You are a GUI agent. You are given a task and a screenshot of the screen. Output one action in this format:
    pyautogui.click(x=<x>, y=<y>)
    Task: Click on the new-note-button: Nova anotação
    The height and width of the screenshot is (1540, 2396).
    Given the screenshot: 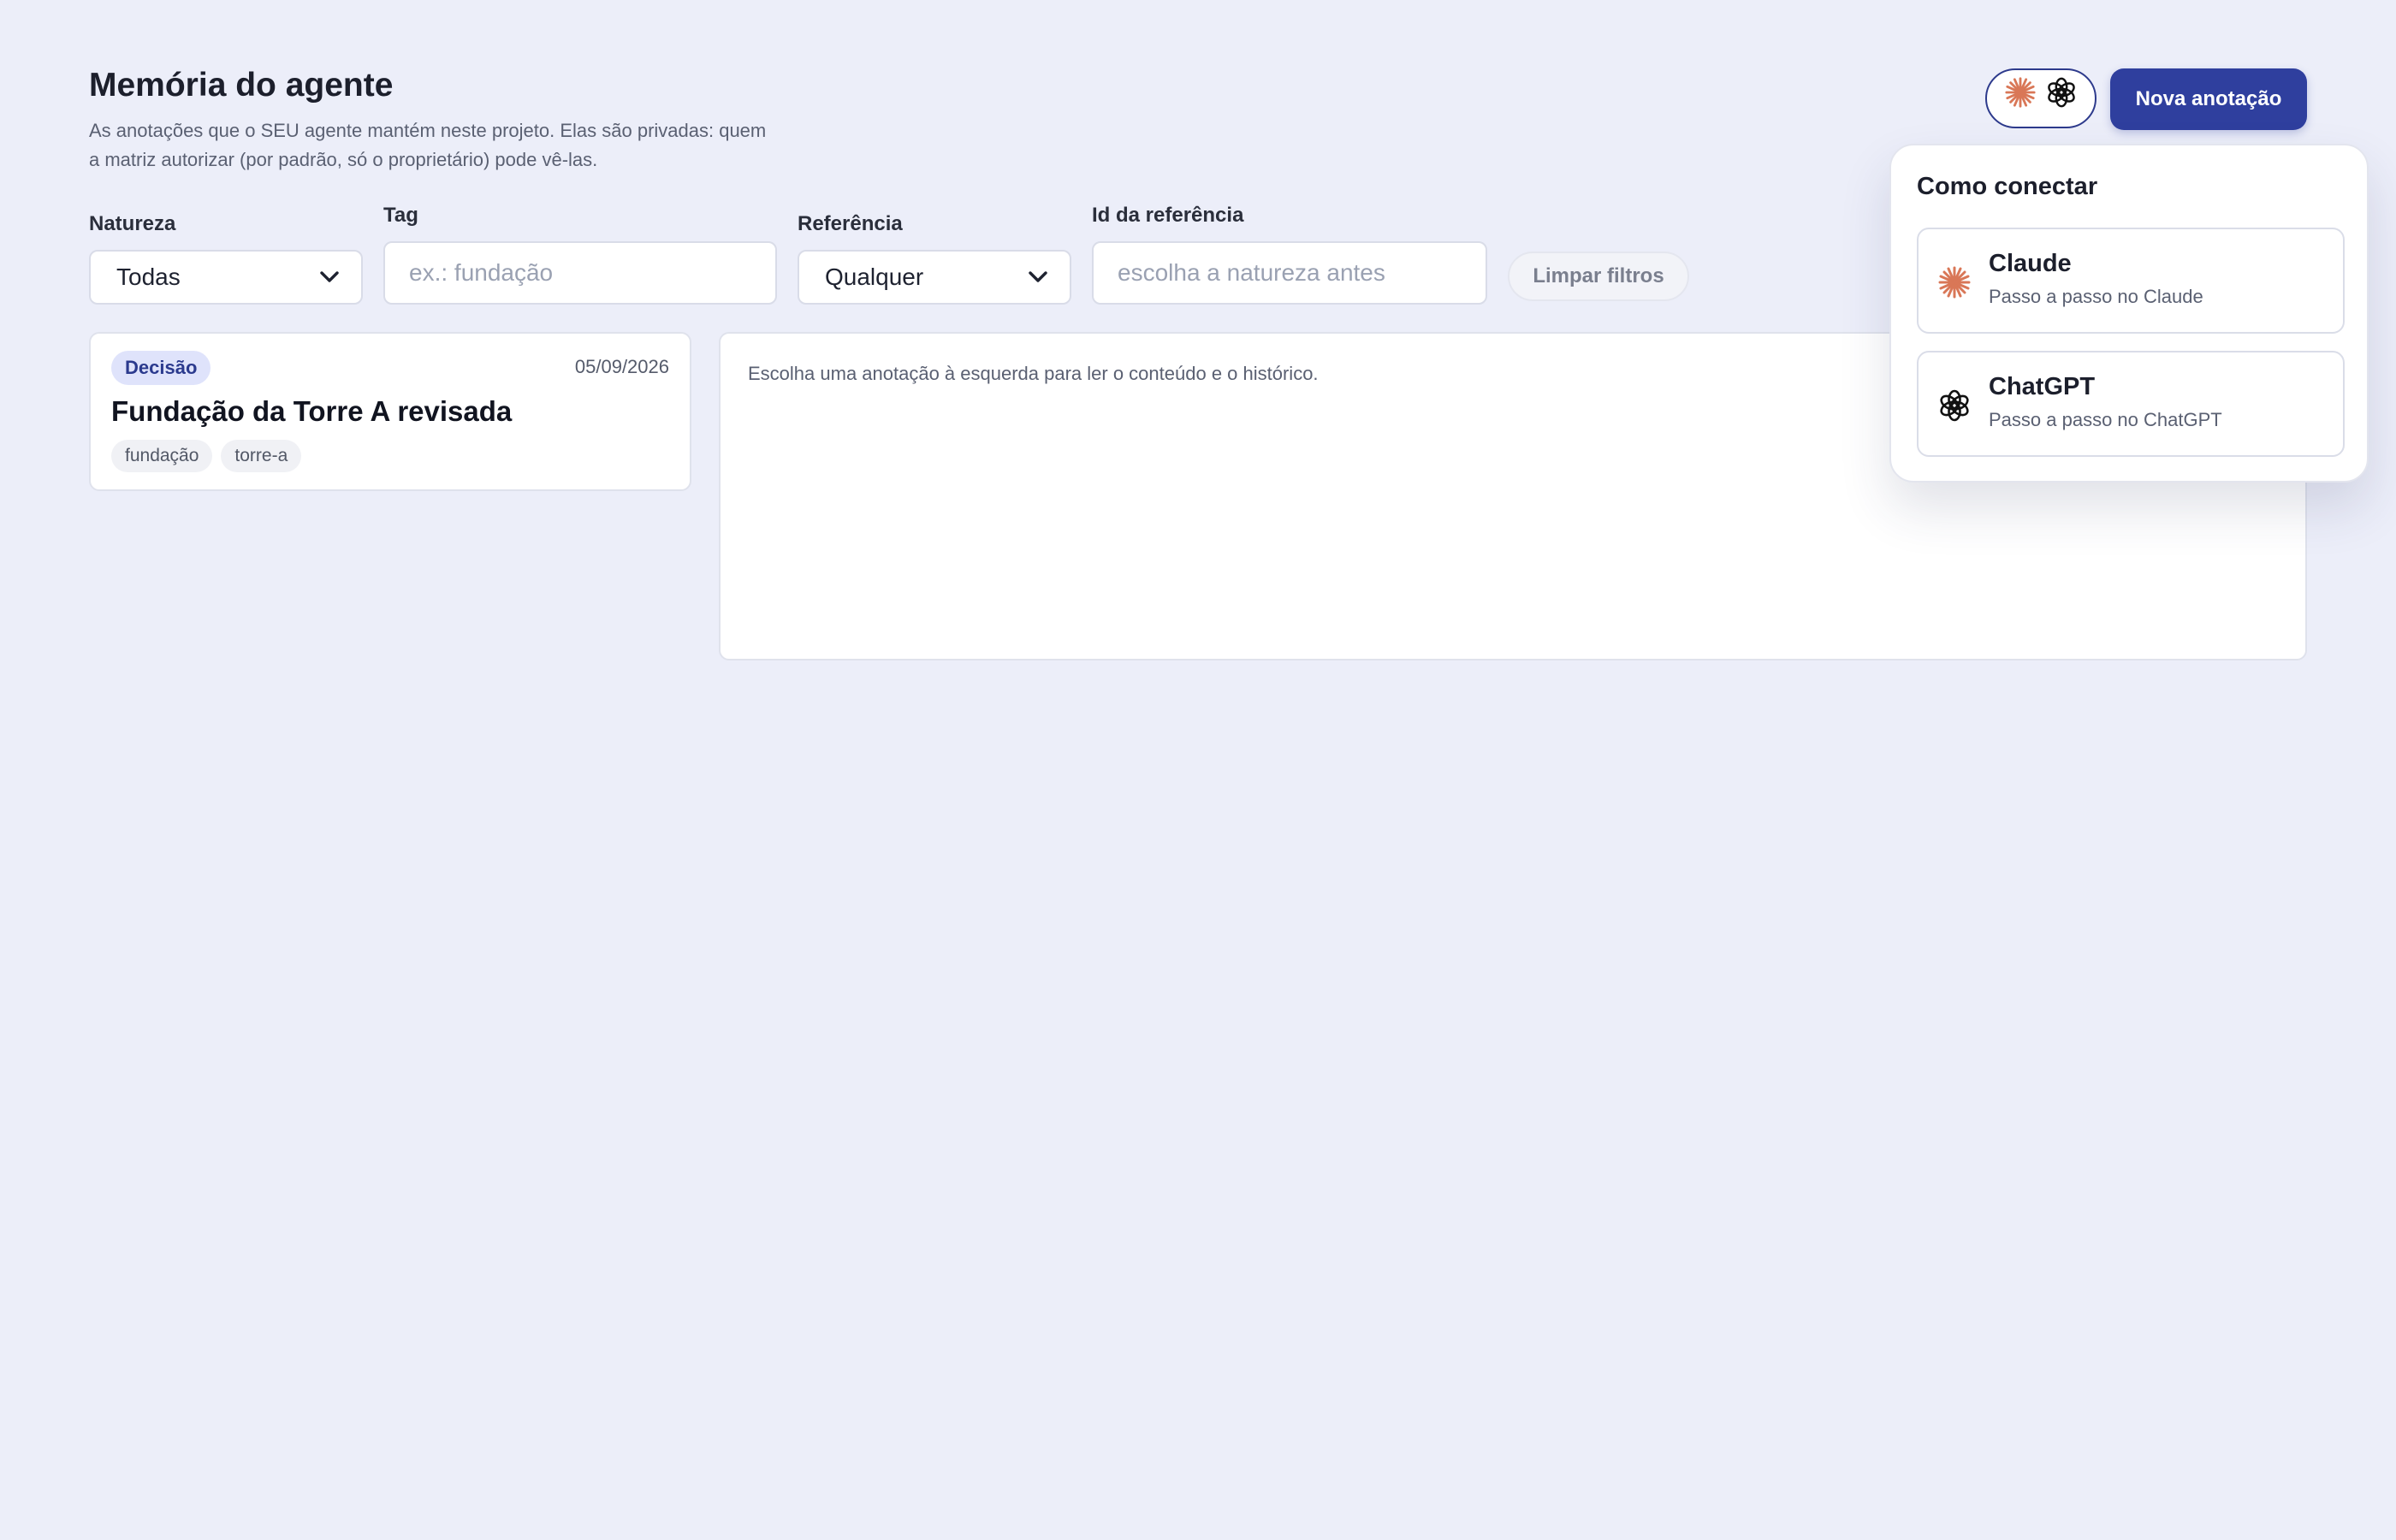 What is the action you would take?
    pyautogui.click(x=2209, y=99)
    